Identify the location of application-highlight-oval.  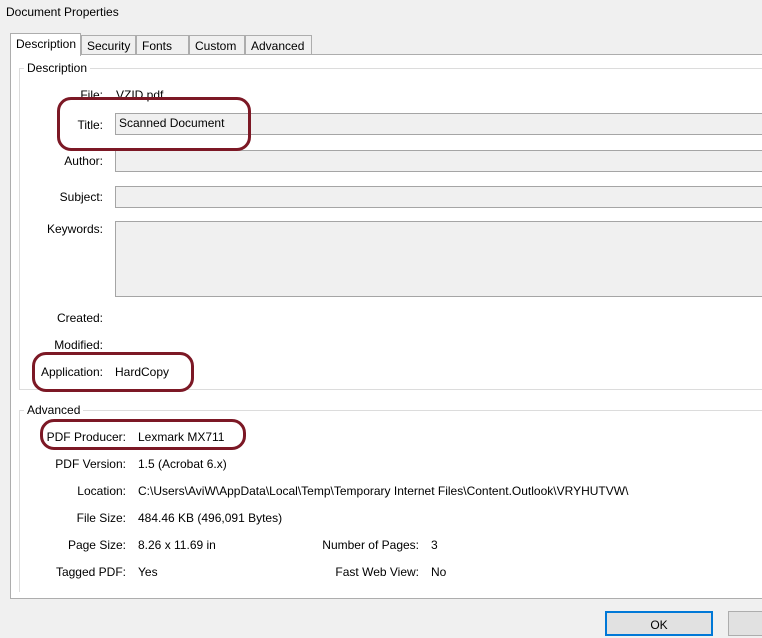
(113, 372).